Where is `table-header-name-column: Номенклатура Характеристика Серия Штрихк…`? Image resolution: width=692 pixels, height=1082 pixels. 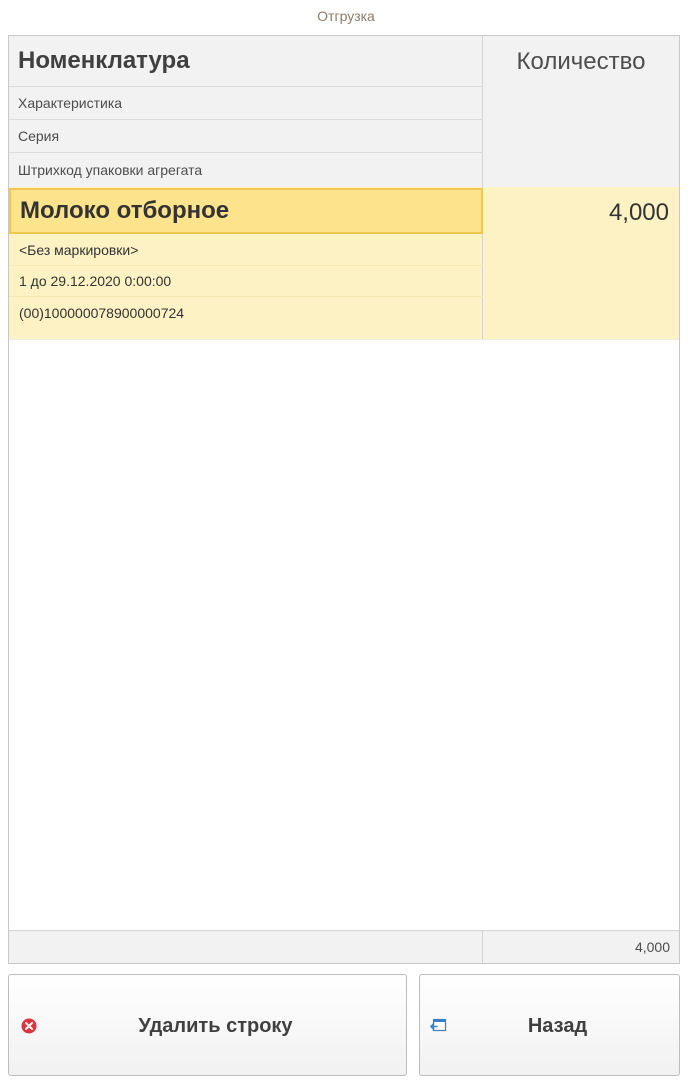
table-header-name-column: Номенклатура Характеристика Серия Штрихк… is located at coordinates (246, 111).